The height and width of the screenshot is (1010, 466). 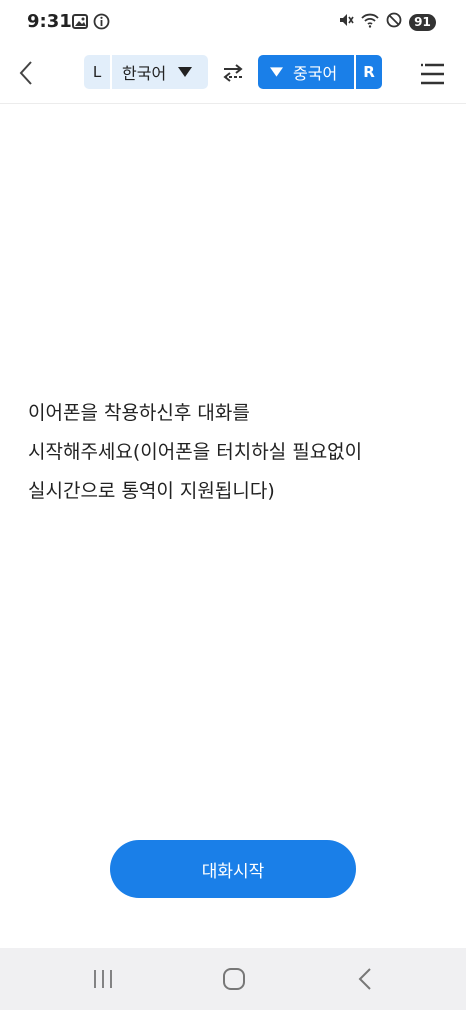 I want to click on right-language-label: 중국어, so click(x=315, y=73).